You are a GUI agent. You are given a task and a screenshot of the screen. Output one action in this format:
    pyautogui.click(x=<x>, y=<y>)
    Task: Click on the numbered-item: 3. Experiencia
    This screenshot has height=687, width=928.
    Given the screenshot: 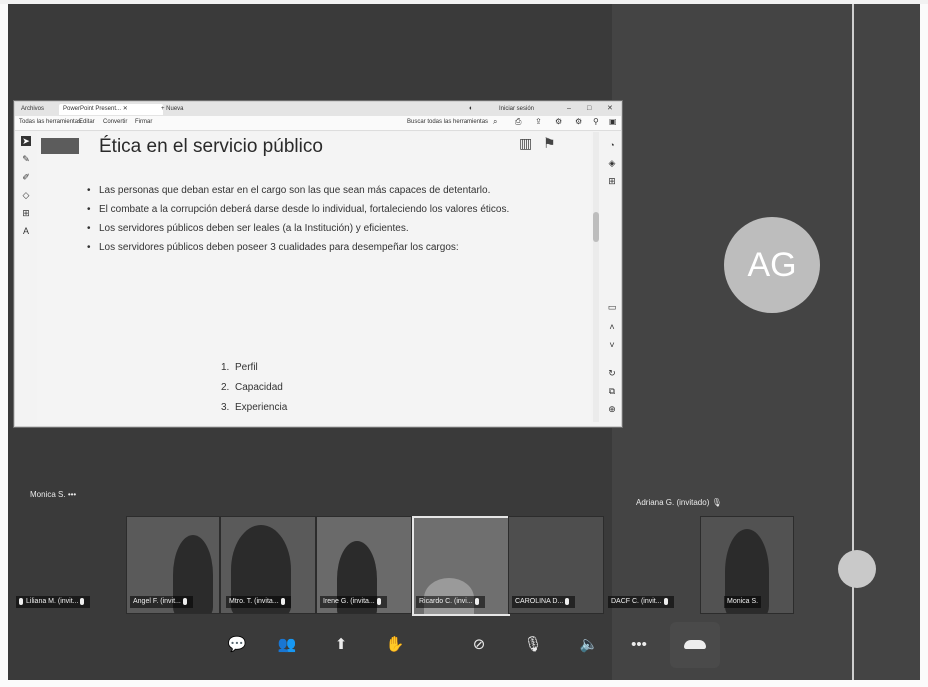 What is the action you would take?
    pyautogui.click(x=254, y=408)
    